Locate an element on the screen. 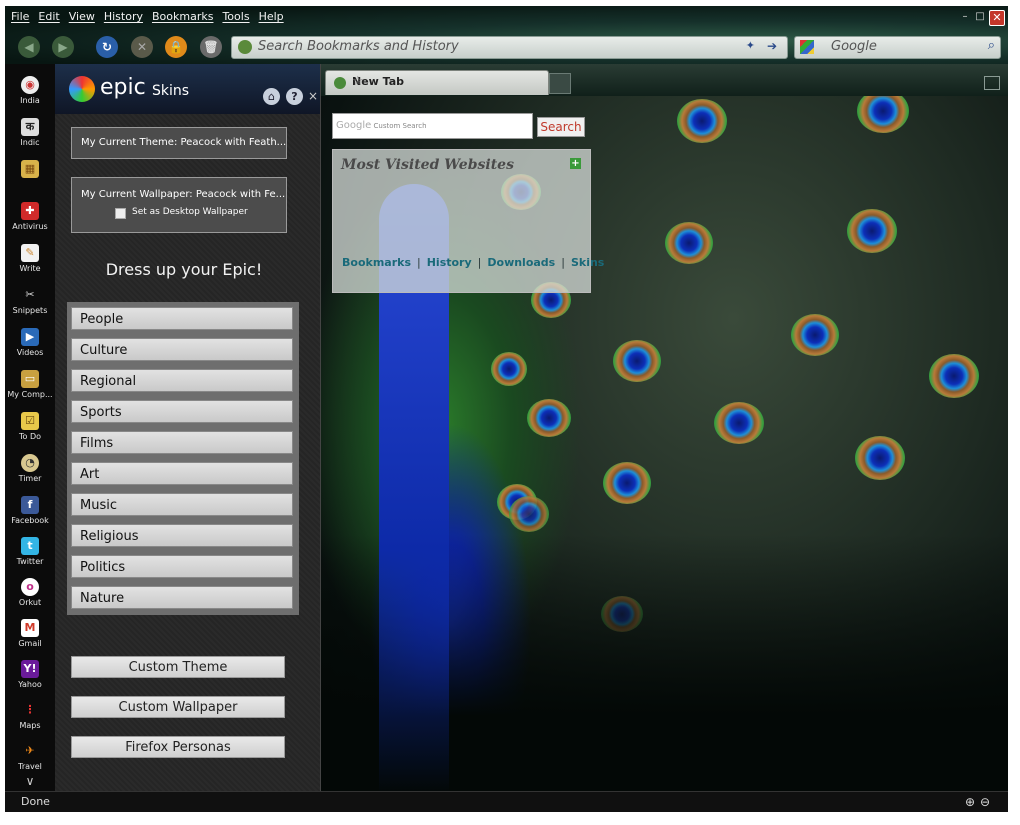 This screenshot has width=1020, height=825. google-logo: Google is located at coordinates (354, 125).